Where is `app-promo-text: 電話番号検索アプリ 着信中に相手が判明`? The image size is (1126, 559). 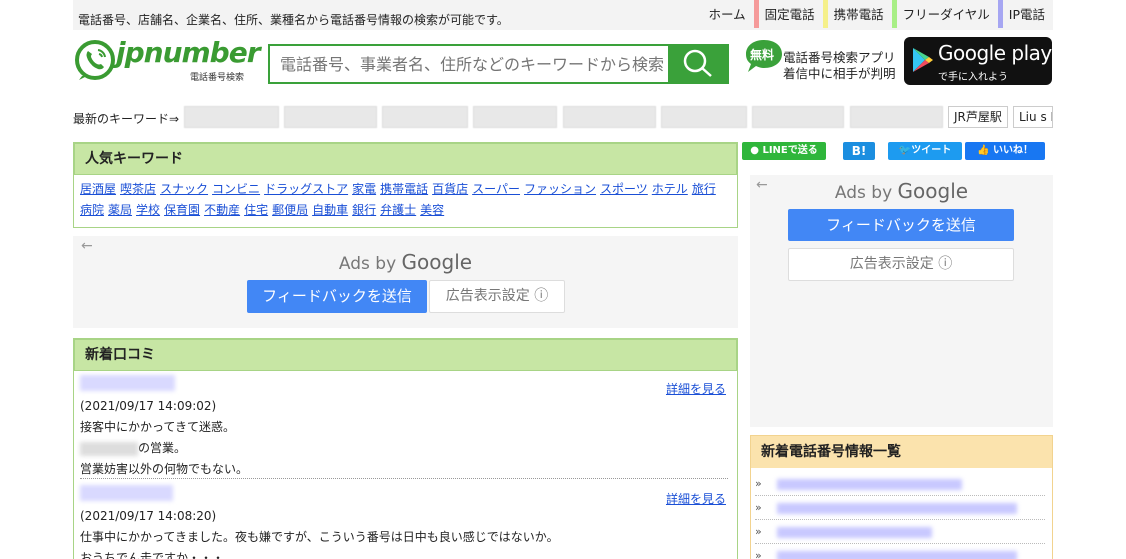 app-promo-text: 電話番号検索アプリ 着信中に相手が判明 is located at coordinates (839, 66).